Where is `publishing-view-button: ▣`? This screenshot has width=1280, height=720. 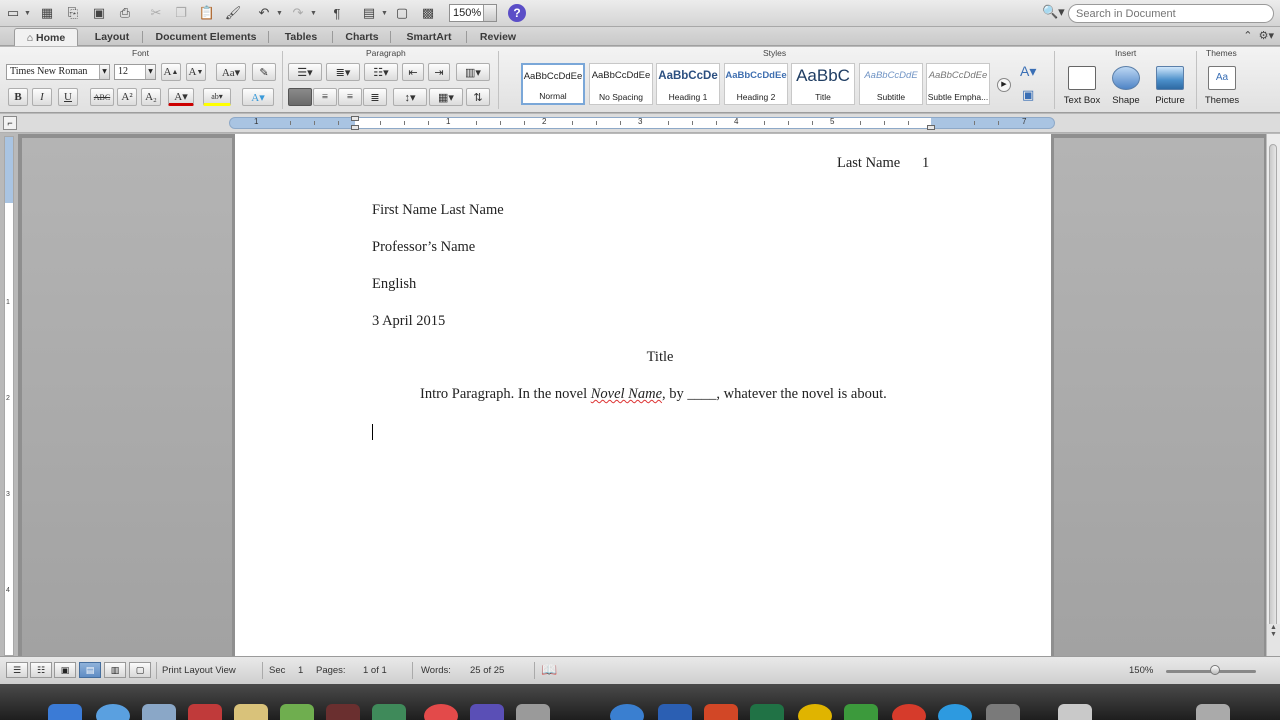 publishing-view-button: ▣ is located at coordinates (65, 670).